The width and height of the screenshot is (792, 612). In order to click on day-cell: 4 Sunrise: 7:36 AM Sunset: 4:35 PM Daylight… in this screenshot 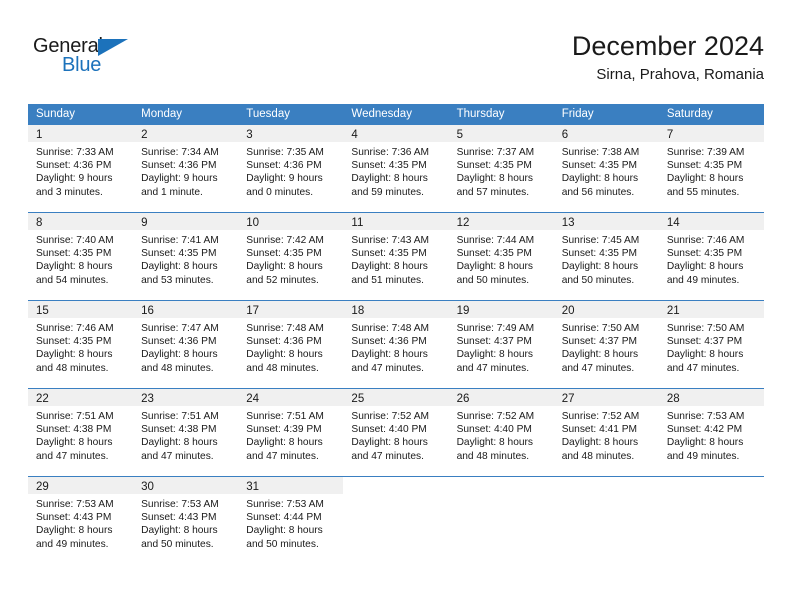, I will do `click(396, 164)`.